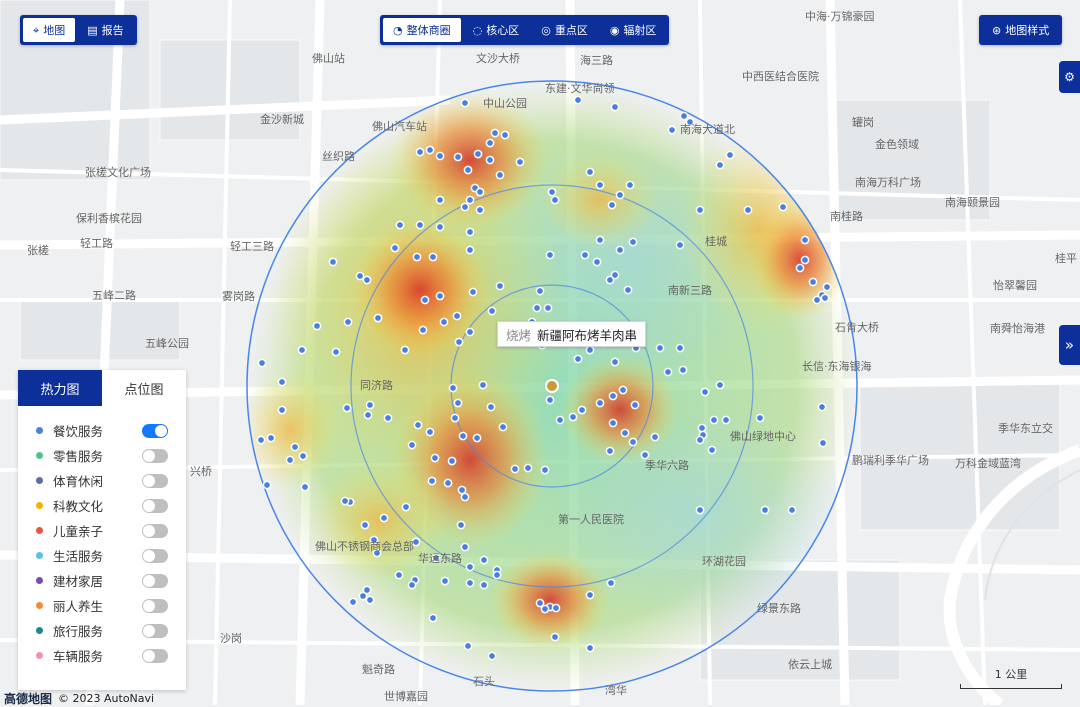 The width and height of the screenshot is (1080, 707). Describe the element at coordinates (1021, 30) in the screenshot. I see `map-style-button: ⊛ 地图样式` at that location.